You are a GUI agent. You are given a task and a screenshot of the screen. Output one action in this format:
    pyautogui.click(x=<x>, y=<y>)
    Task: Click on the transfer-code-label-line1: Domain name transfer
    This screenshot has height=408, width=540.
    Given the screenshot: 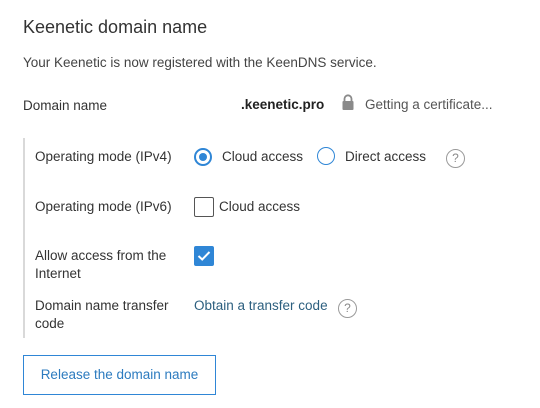 What is the action you would take?
    pyautogui.click(x=102, y=305)
    